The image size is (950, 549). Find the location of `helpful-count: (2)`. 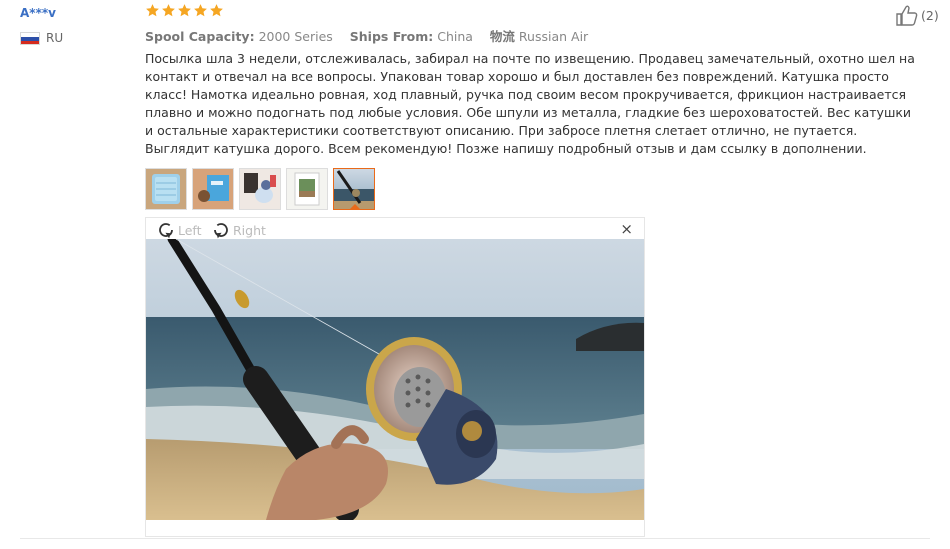

helpful-count: (2) is located at coordinates (930, 15).